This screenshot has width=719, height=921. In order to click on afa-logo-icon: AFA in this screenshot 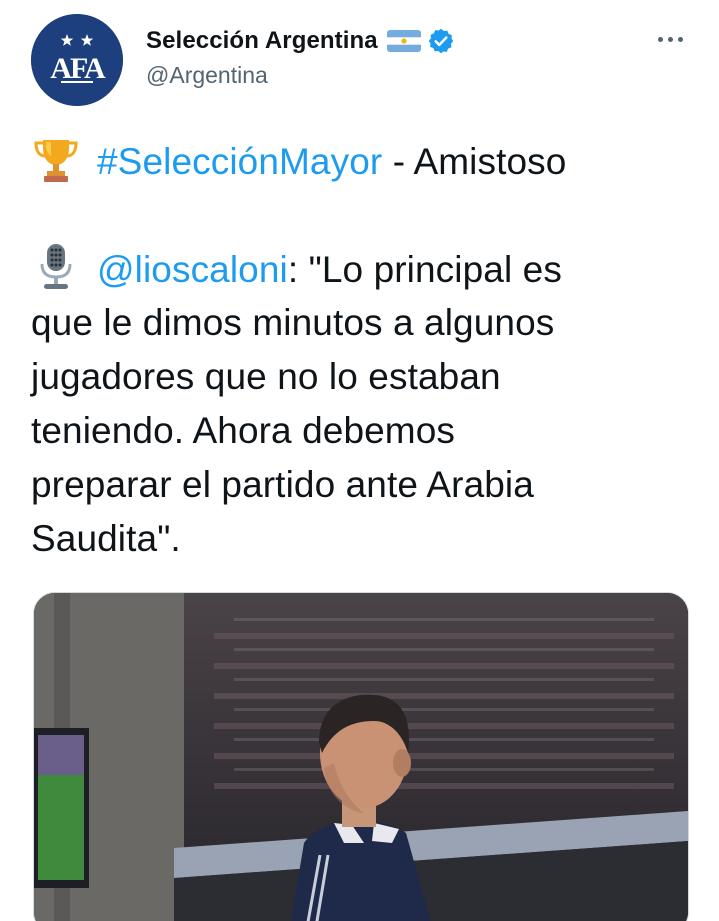, I will do `click(77, 60)`.